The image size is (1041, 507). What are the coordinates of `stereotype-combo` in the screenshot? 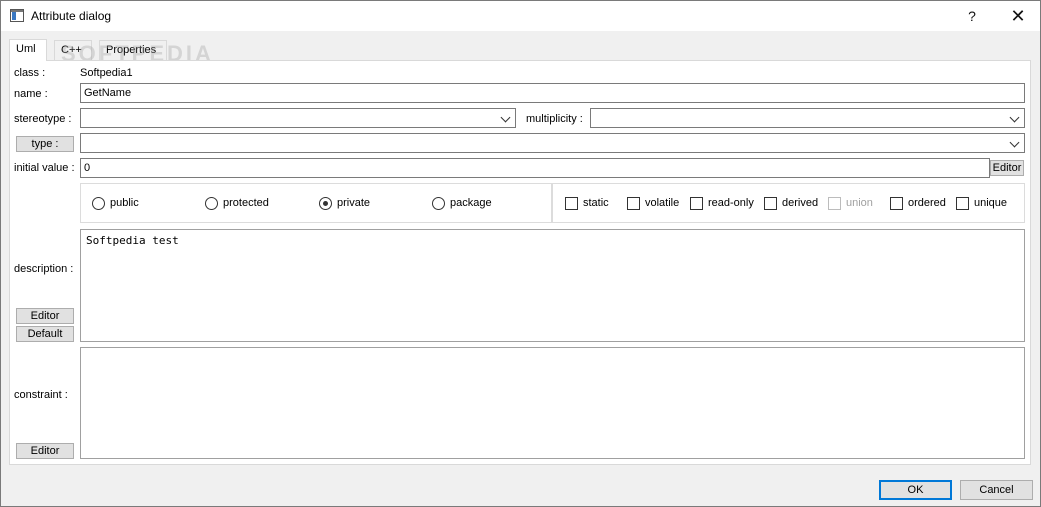 It's located at (298, 118).